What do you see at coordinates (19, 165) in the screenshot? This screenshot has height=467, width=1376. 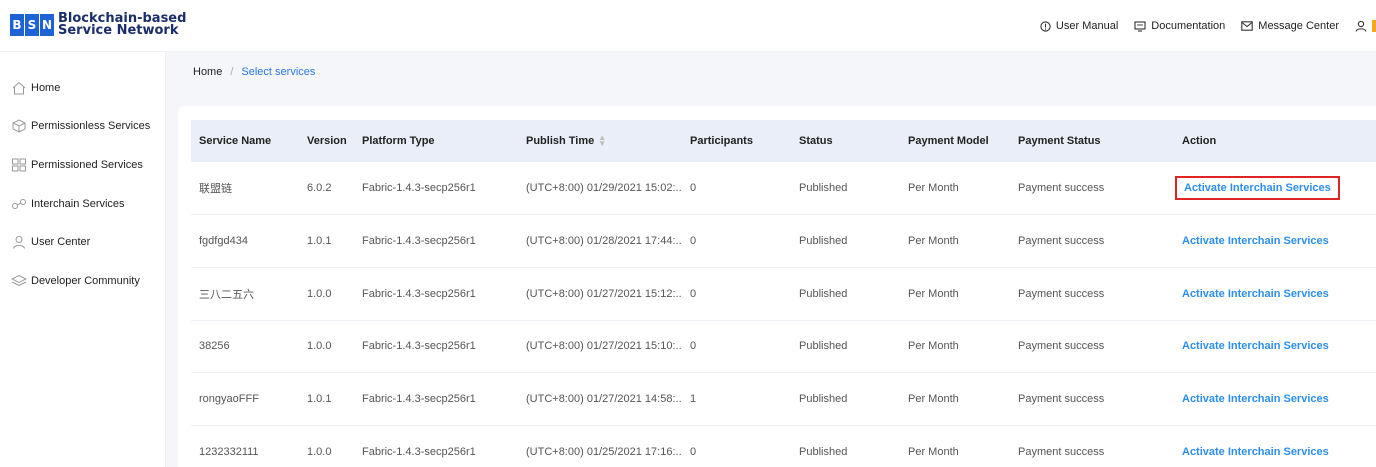 I see `grid-icon` at bounding box center [19, 165].